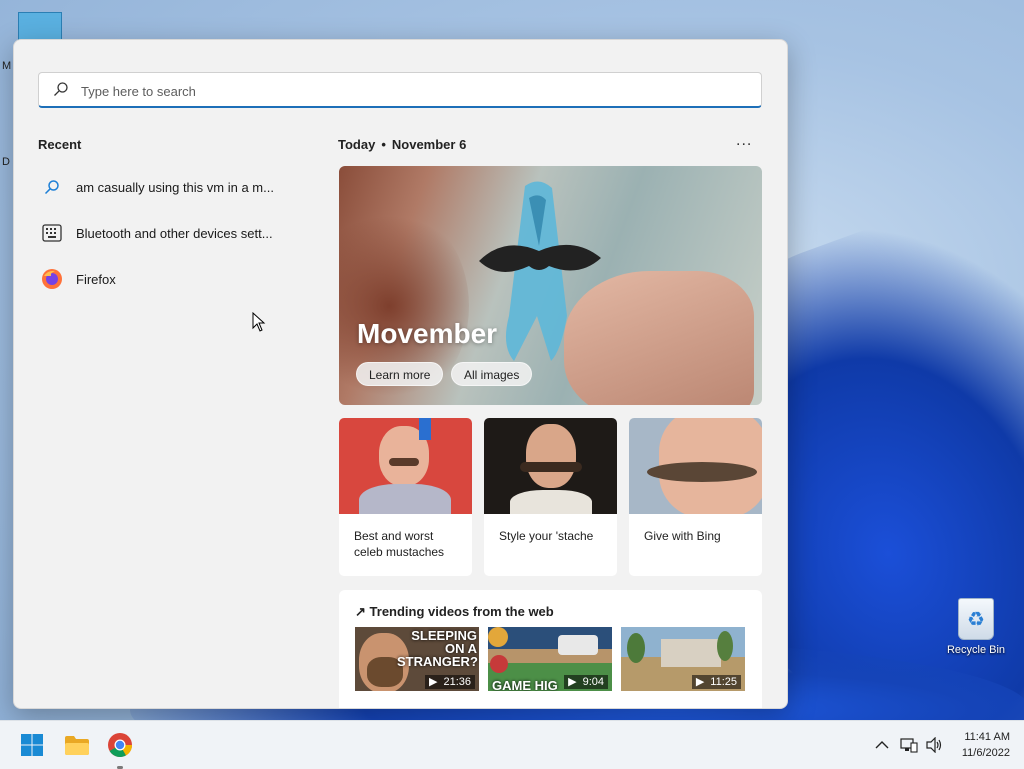 The image size is (1024, 769). Describe the element at coordinates (399, 544) in the screenshot. I see `card-label: Best and worst celeb mustaches` at that location.